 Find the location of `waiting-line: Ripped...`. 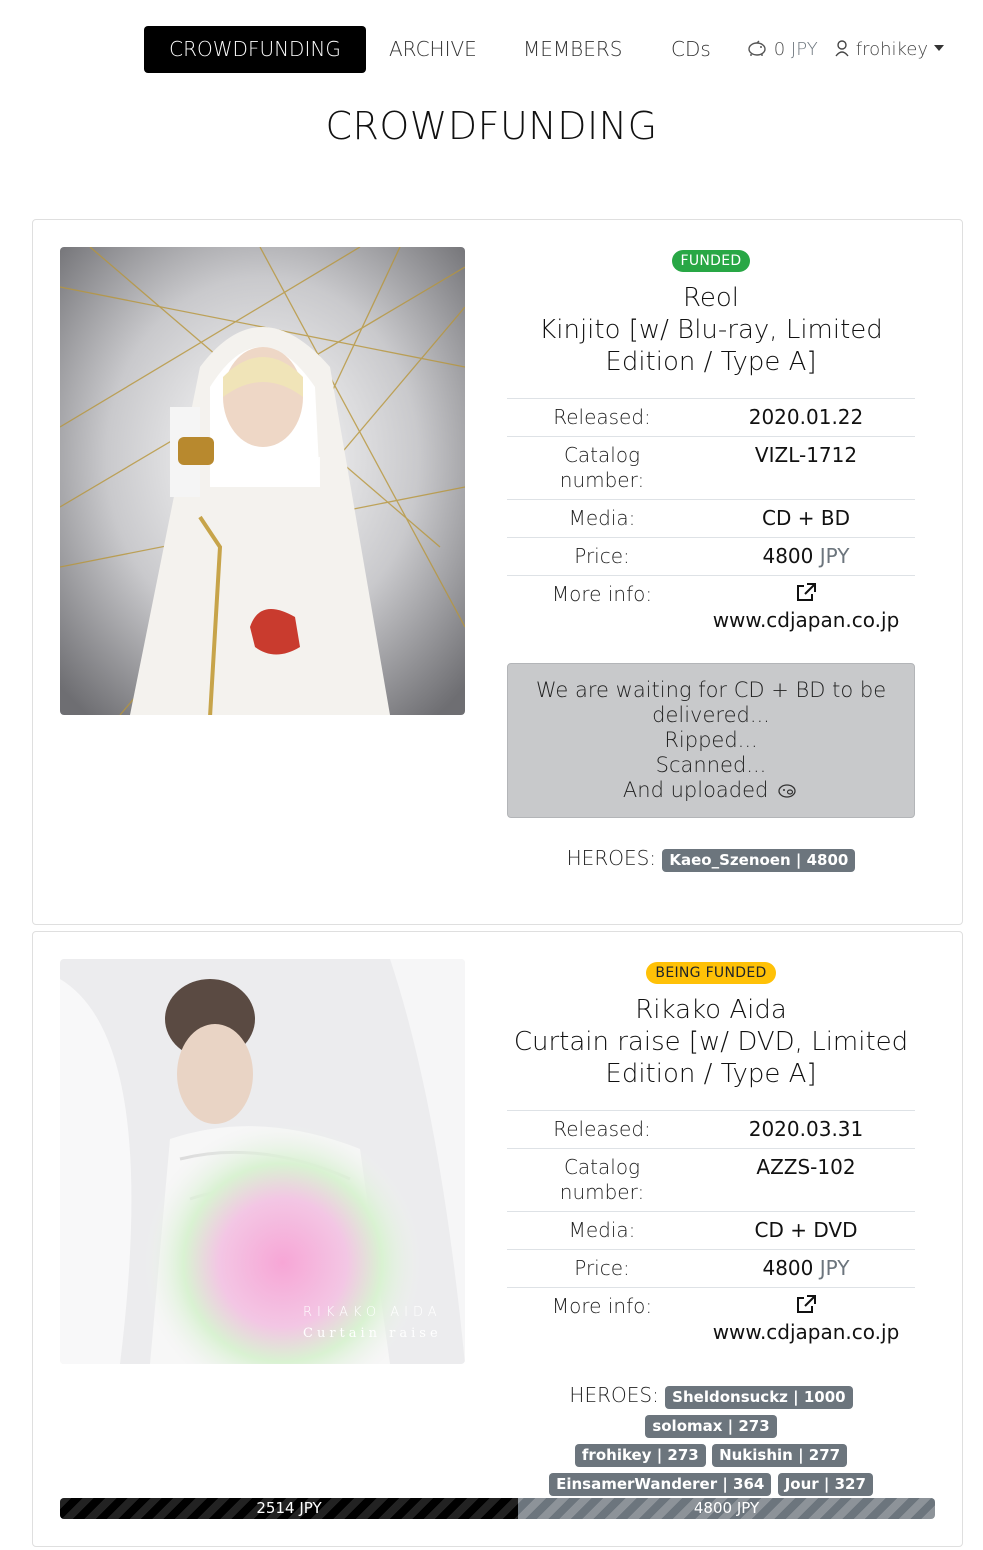

waiting-line: Ripped... is located at coordinates (711, 740).